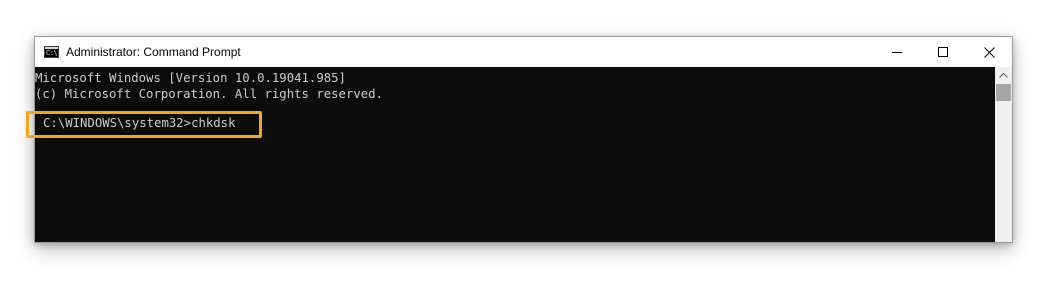 This screenshot has width=1050, height=282. I want to click on maximize-button, so click(943, 52).